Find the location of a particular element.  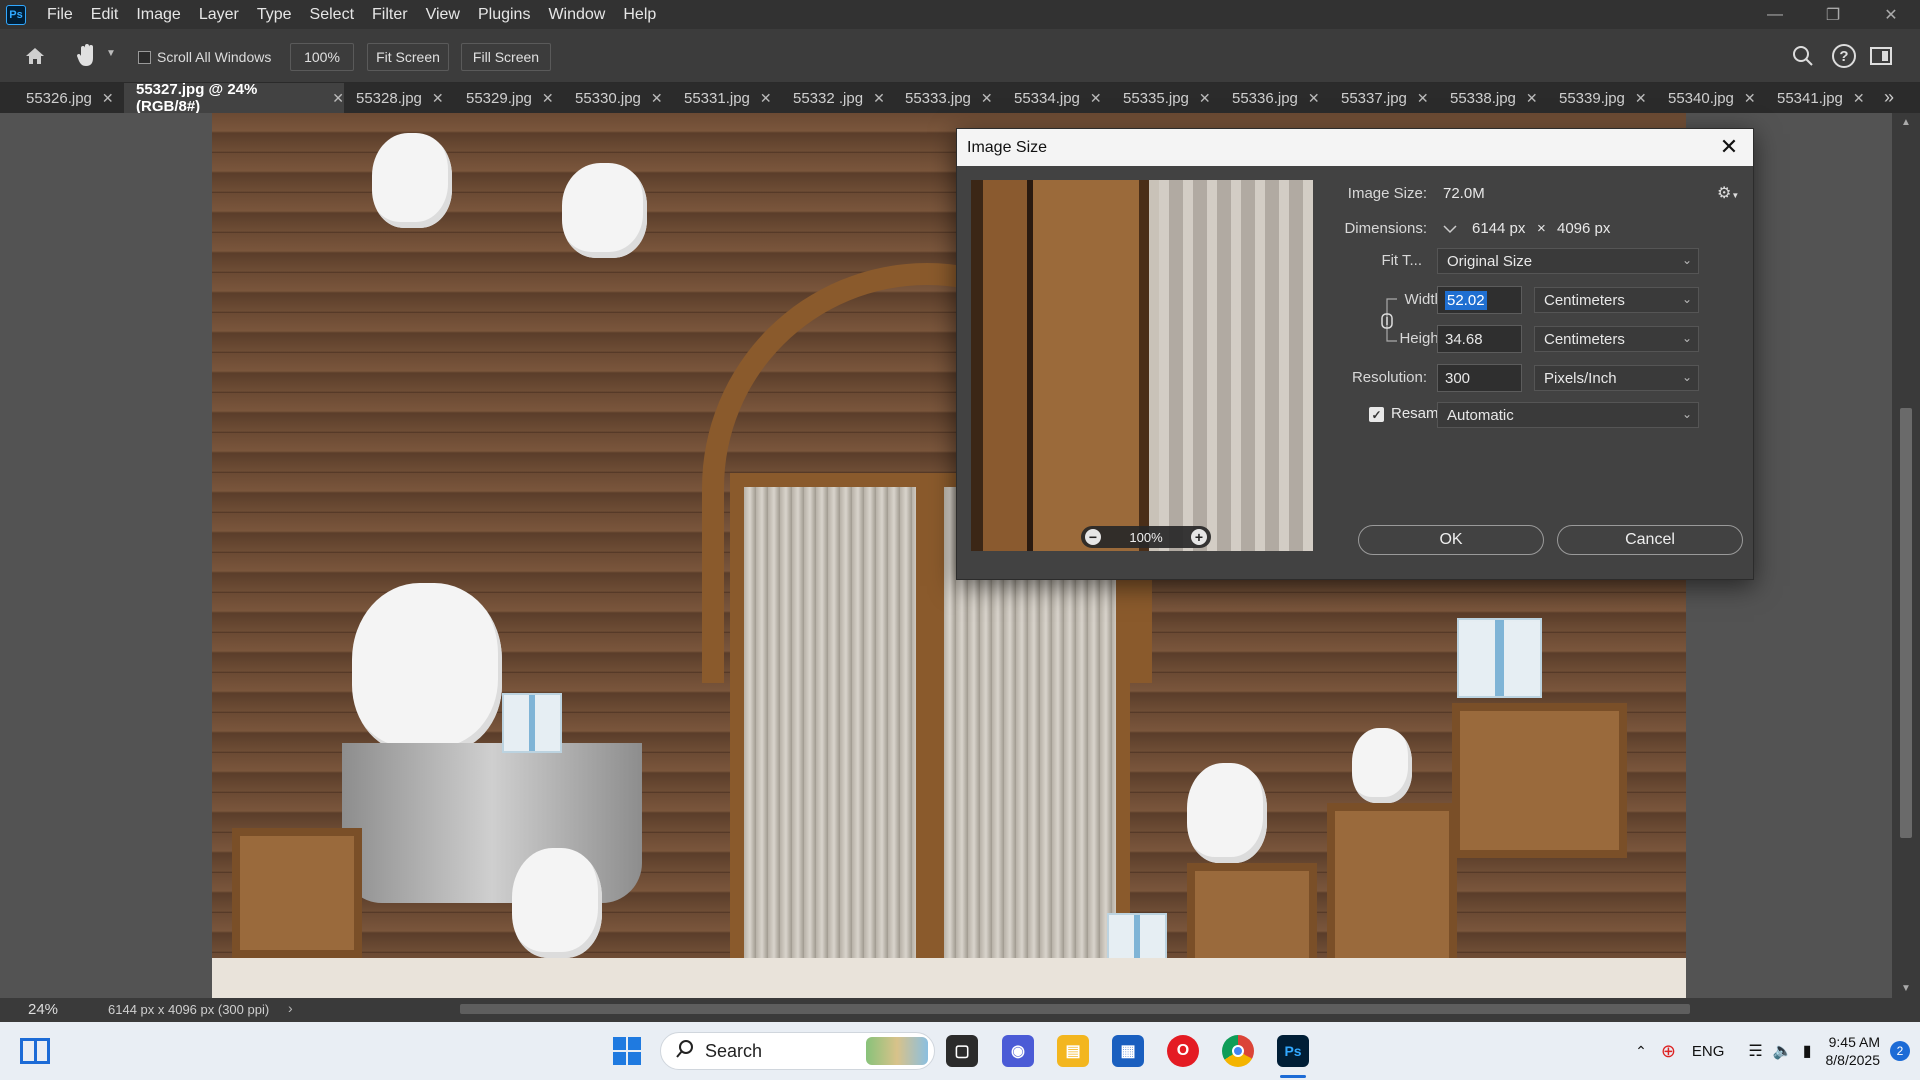

microsoft-store-icon: ▦ is located at coordinates (1128, 1051).